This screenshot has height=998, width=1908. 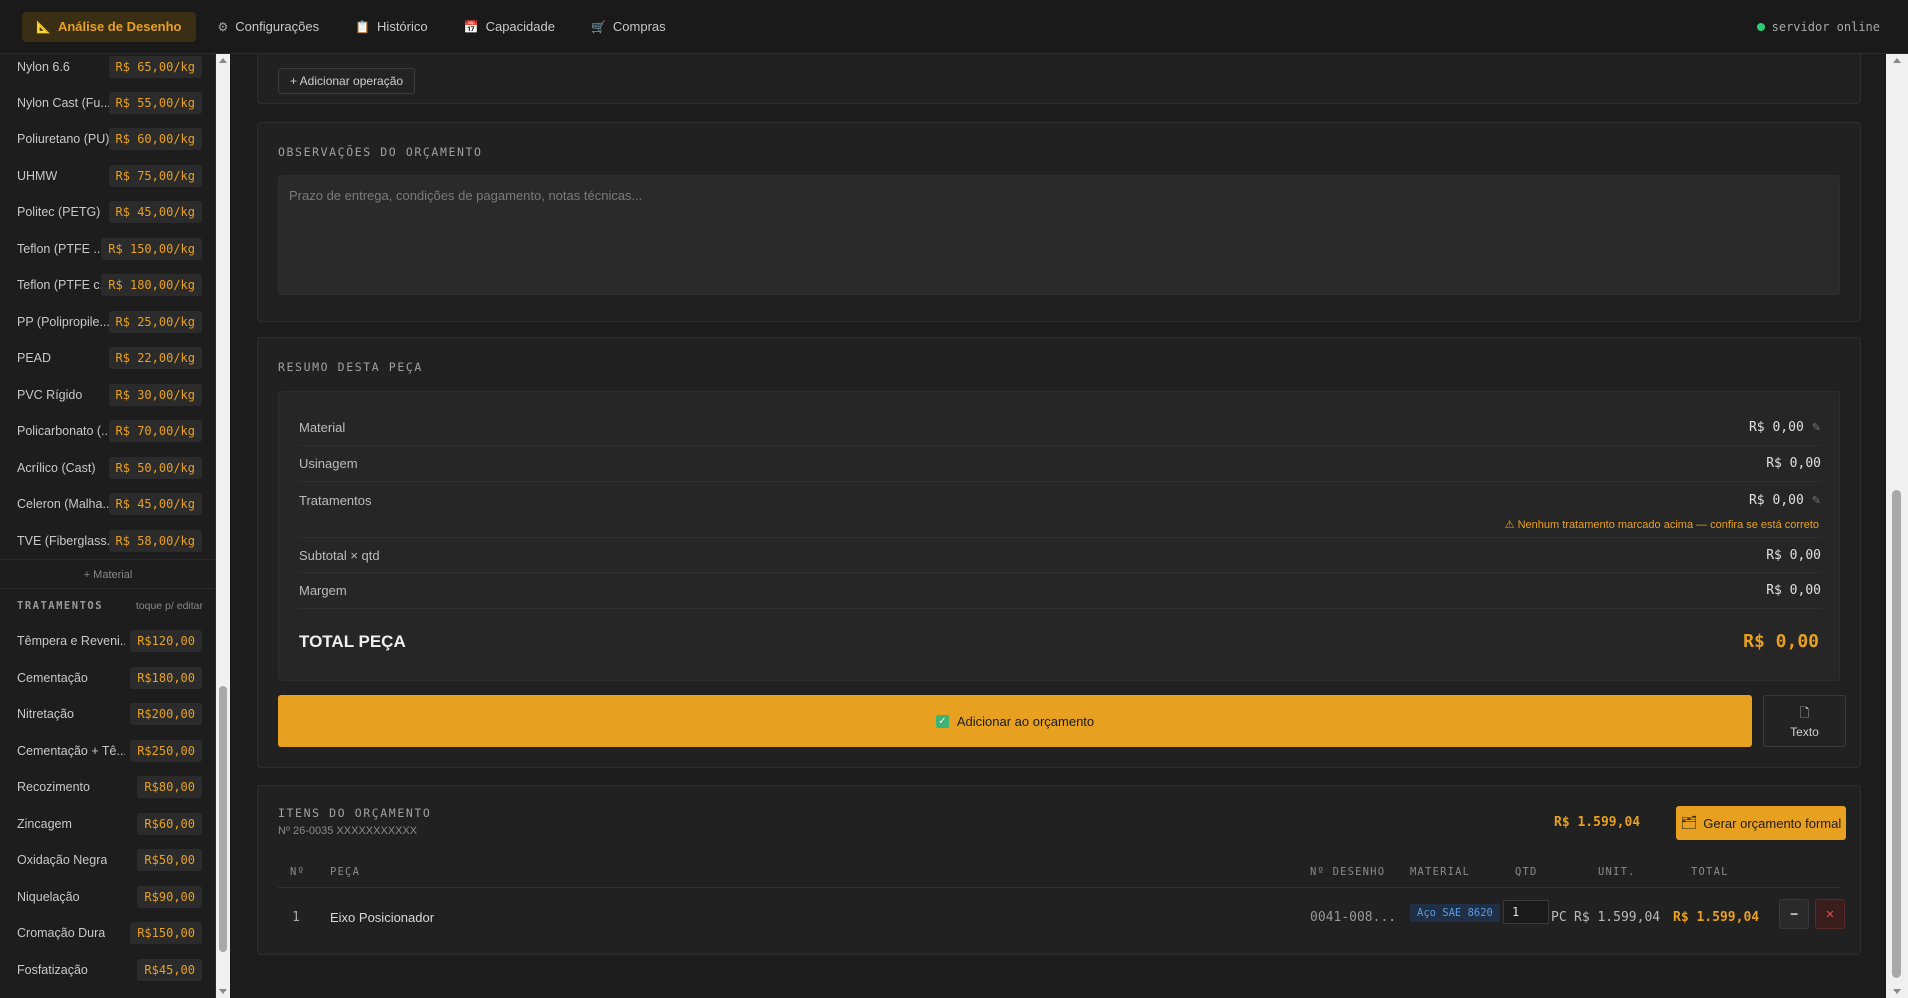 What do you see at coordinates (45, 714) in the screenshot?
I see `treatment-name: Nitretação` at bounding box center [45, 714].